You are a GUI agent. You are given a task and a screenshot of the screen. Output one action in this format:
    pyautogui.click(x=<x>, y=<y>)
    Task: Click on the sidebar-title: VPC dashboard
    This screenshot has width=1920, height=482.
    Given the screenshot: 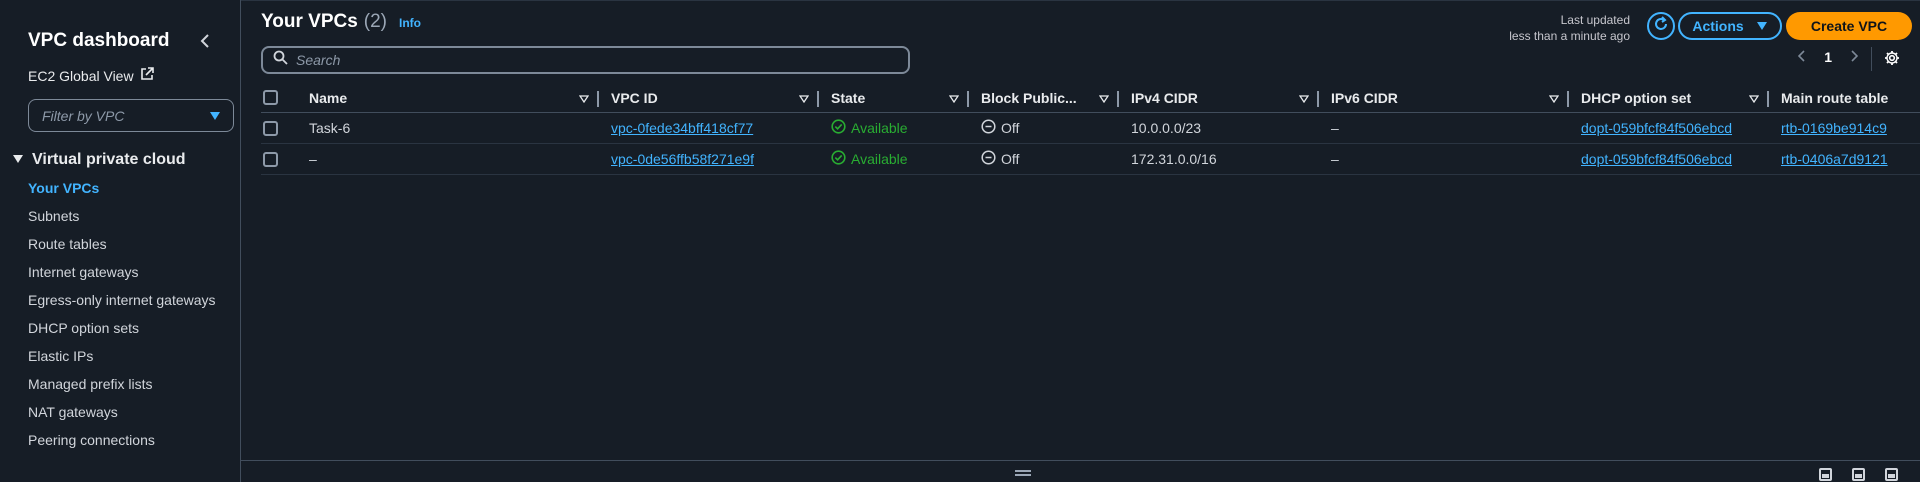 What is the action you would take?
    pyautogui.click(x=98, y=41)
    